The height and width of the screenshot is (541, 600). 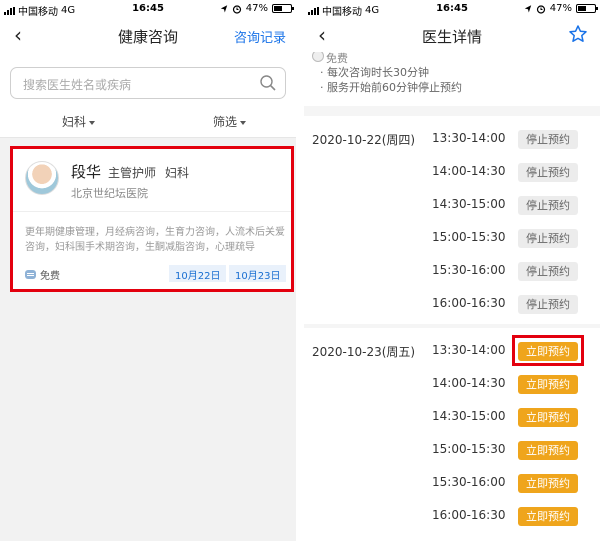 What do you see at coordinates (148, 83) in the screenshot?
I see `search-input: 搜索医生姓名或疾病` at bounding box center [148, 83].